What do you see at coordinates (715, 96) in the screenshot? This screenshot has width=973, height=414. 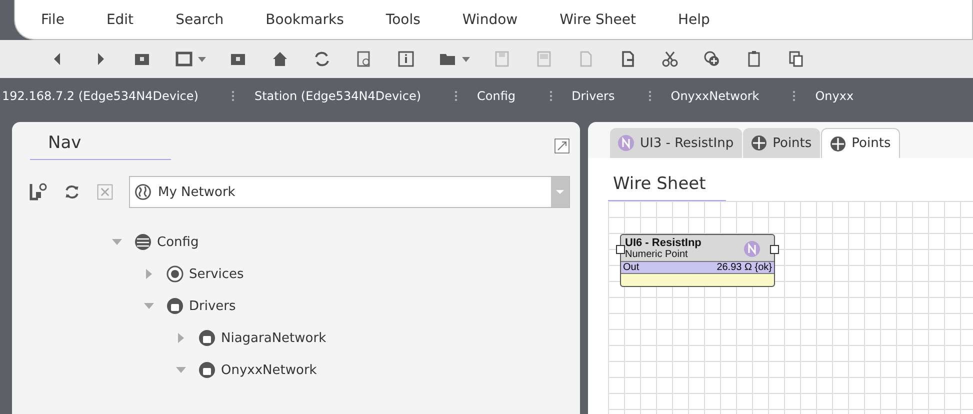 I see `breadcrumb-link: OnyxxNetwork` at bounding box center [715, 96].